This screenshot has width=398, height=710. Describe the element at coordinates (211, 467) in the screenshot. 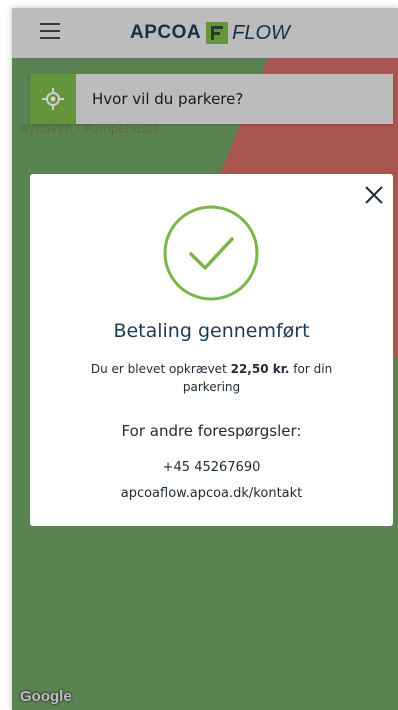

I see `support-phone: +45 45267690` at that location.